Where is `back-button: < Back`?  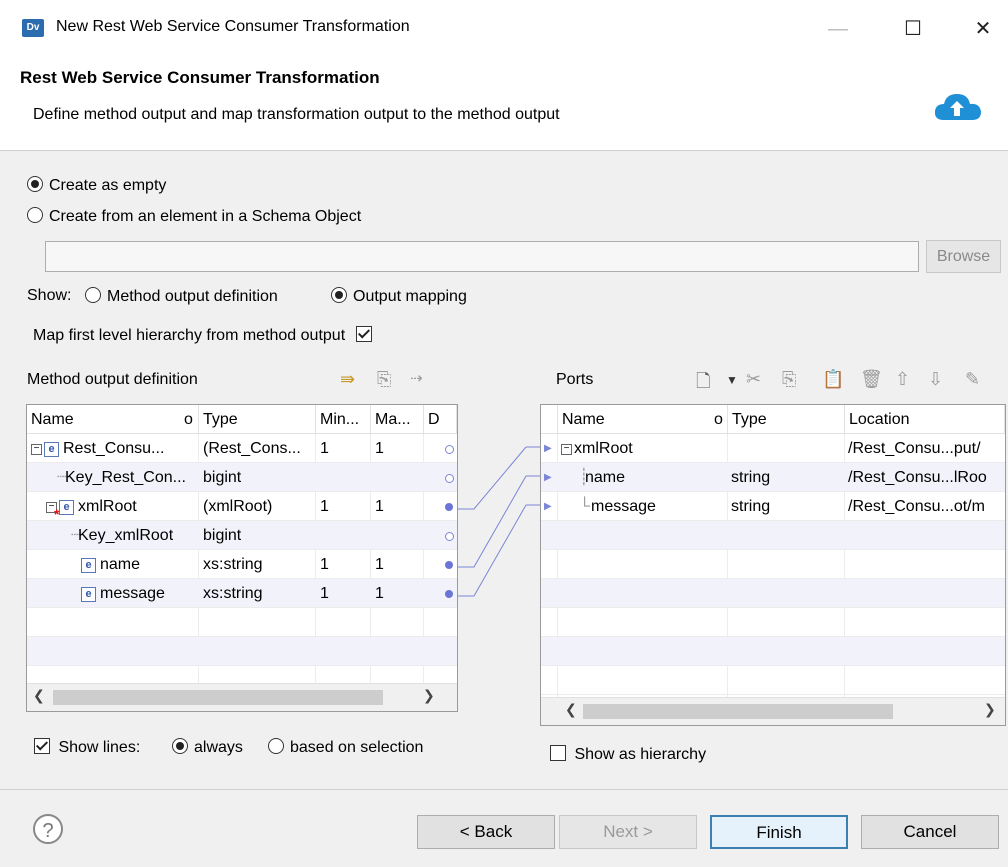
back-button: < Back is located at coordinates (486, 832).